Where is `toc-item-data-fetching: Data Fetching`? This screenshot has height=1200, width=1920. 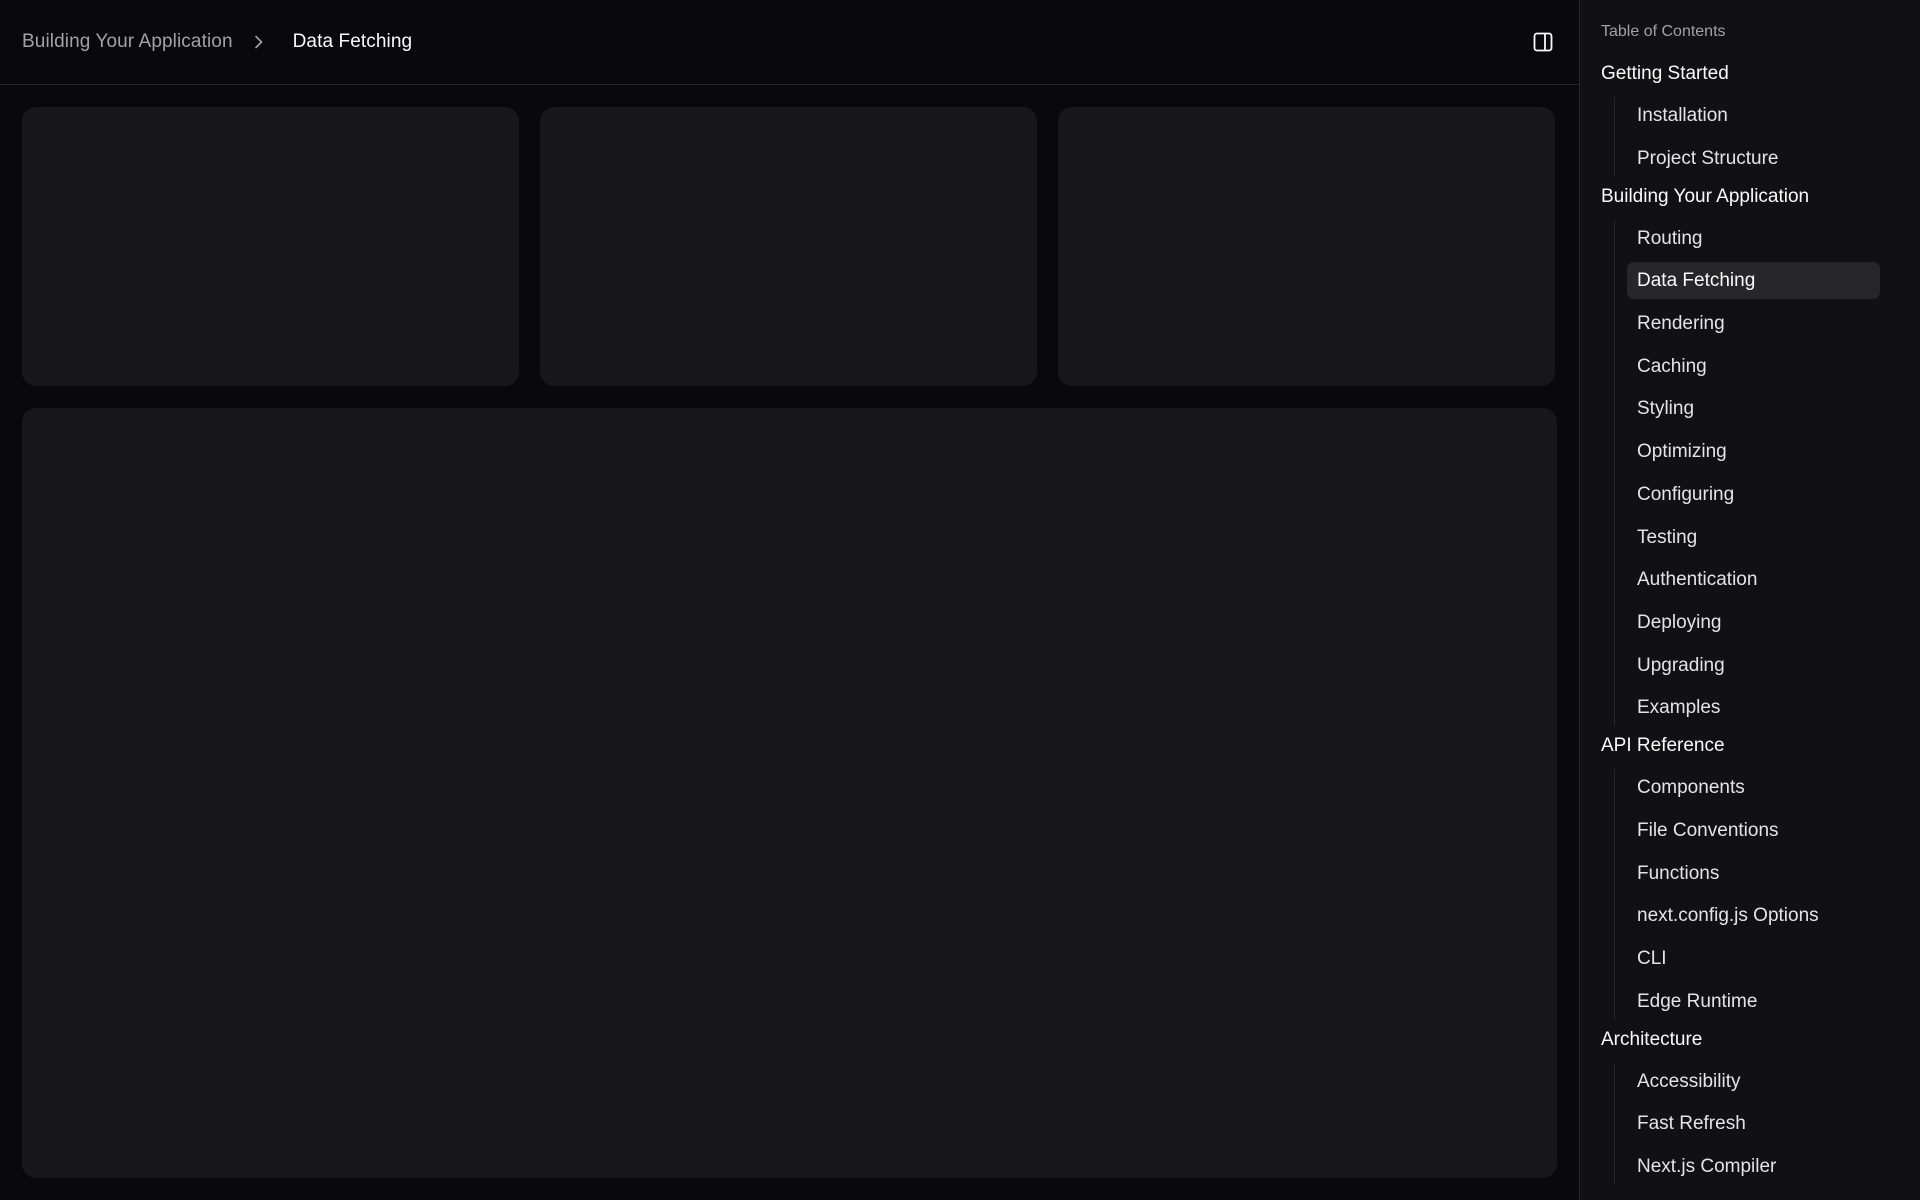
toc-item-data-fetching: Data Fetching is located at coordinates (1753, 281).